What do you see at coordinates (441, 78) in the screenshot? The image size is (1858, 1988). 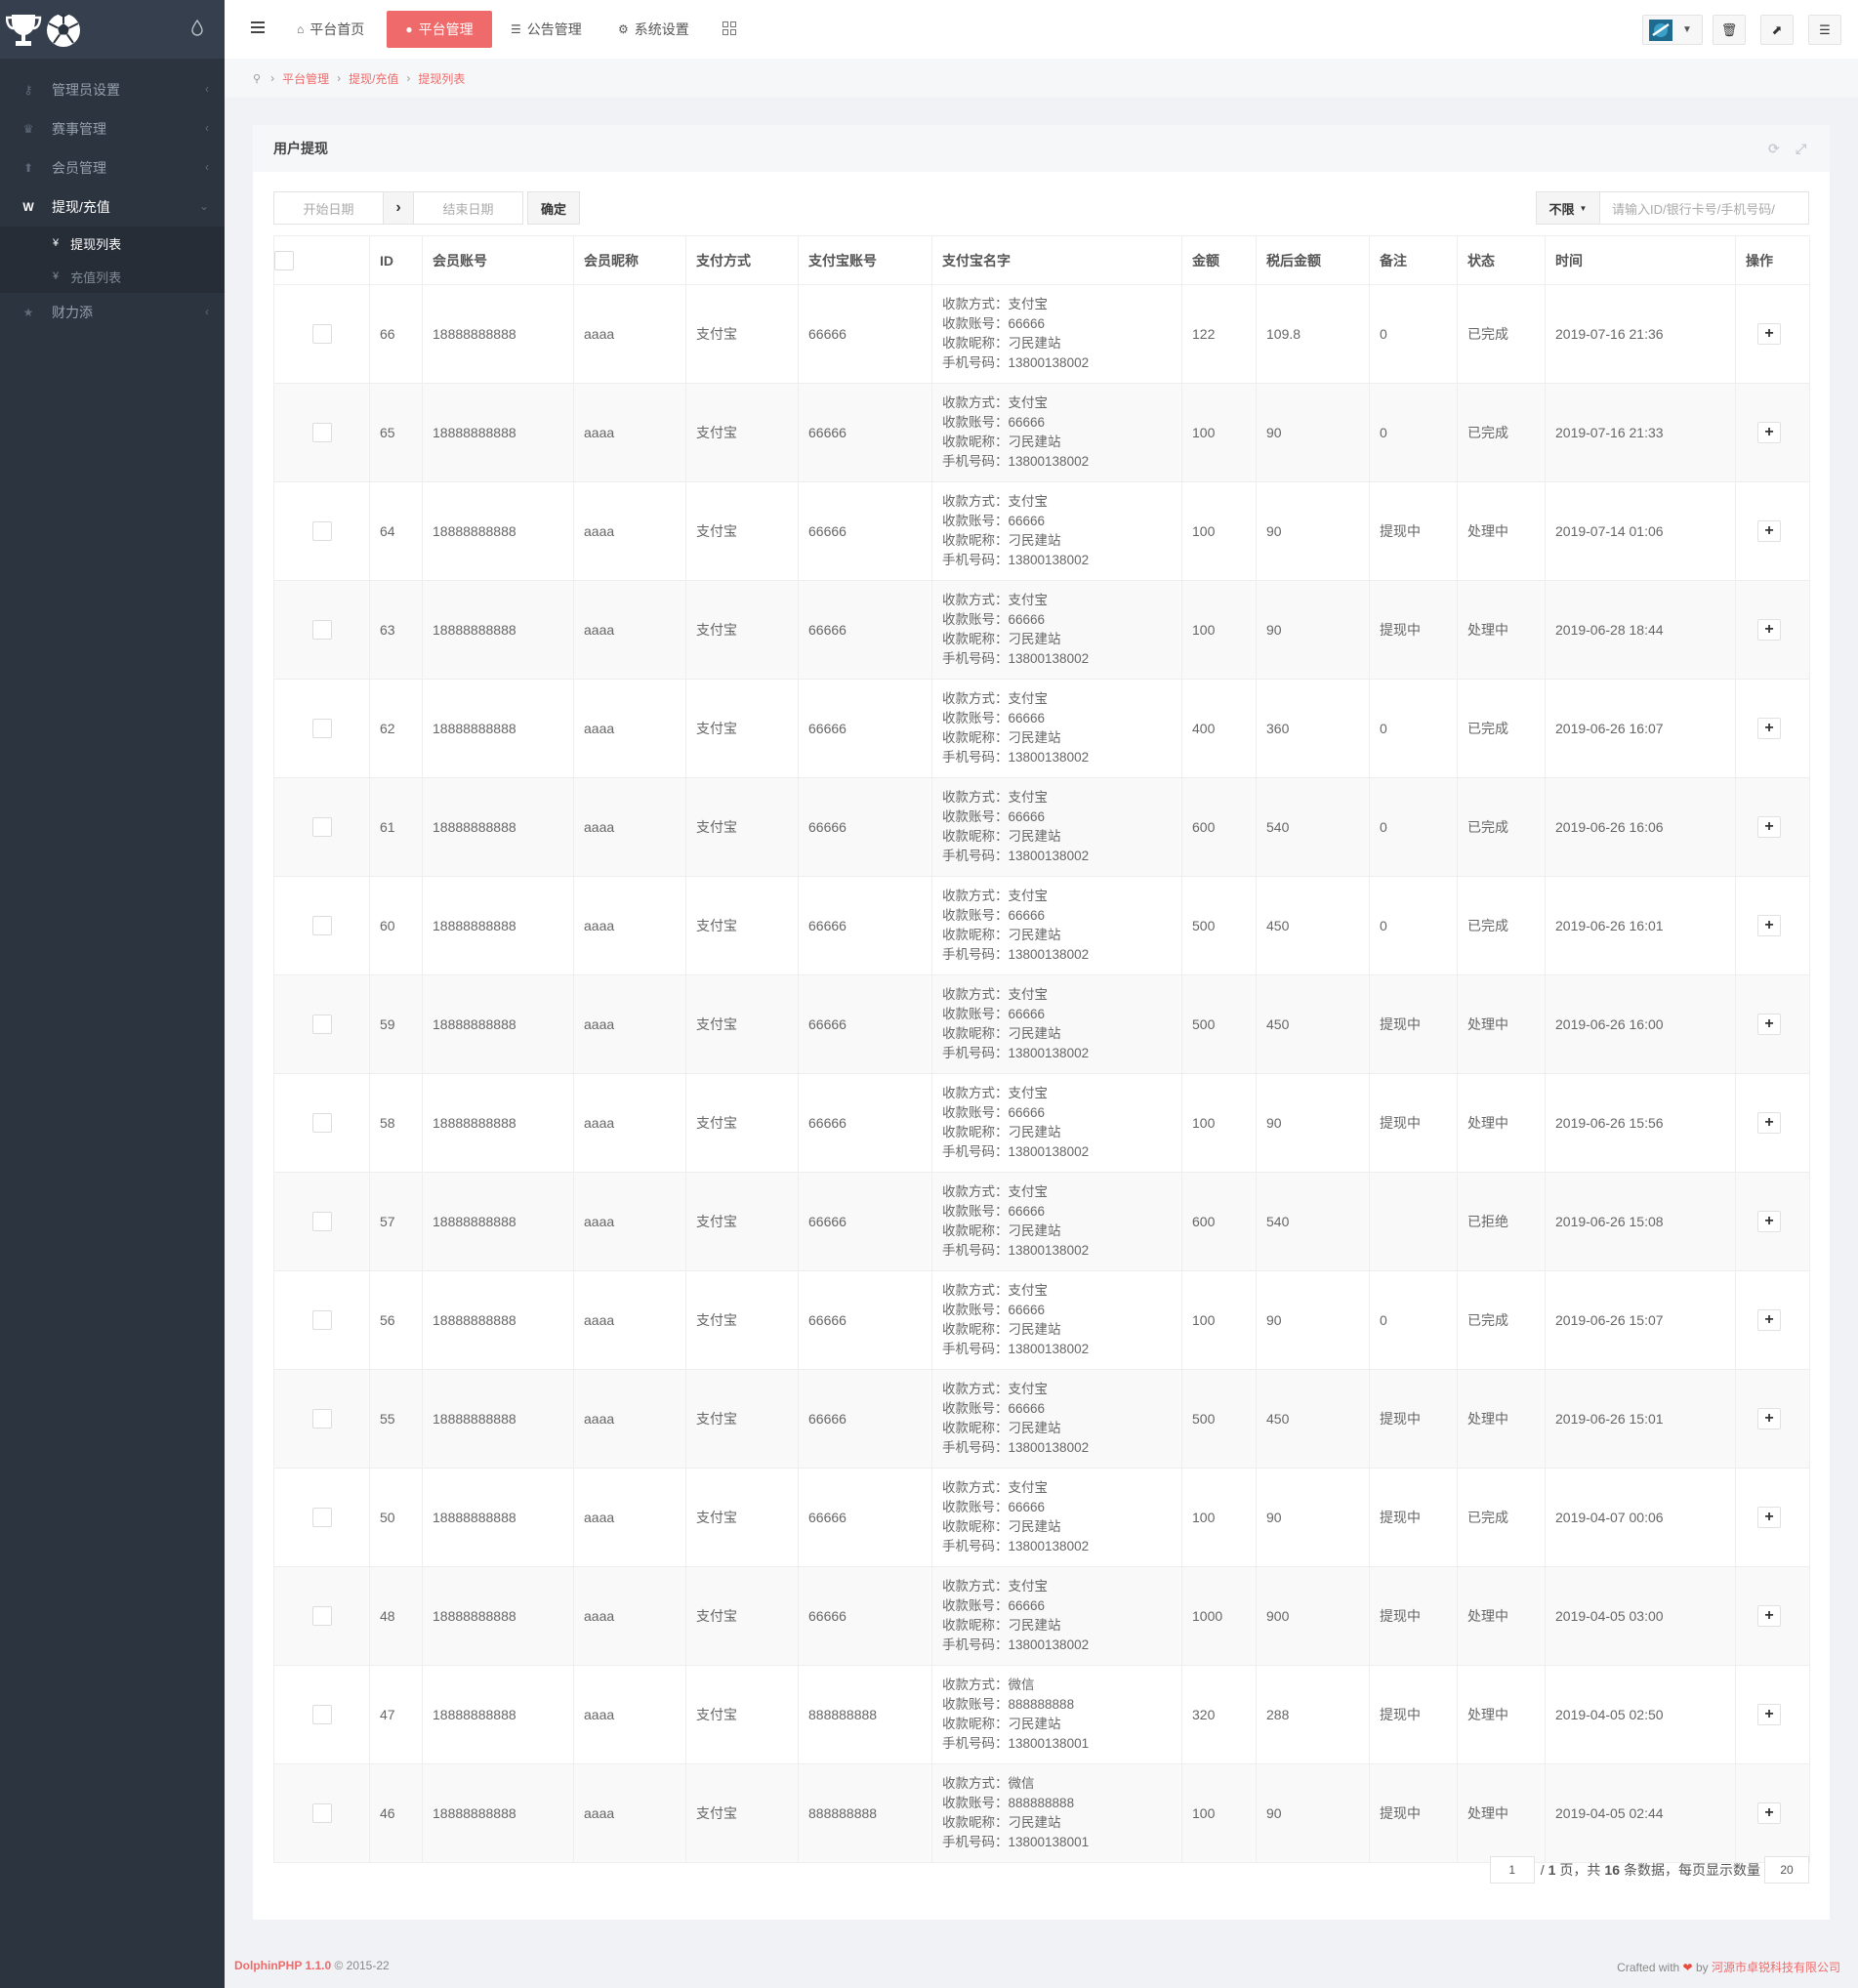 I see `breadcrumb-item: 提现列表` at bounding box center [441, 78].